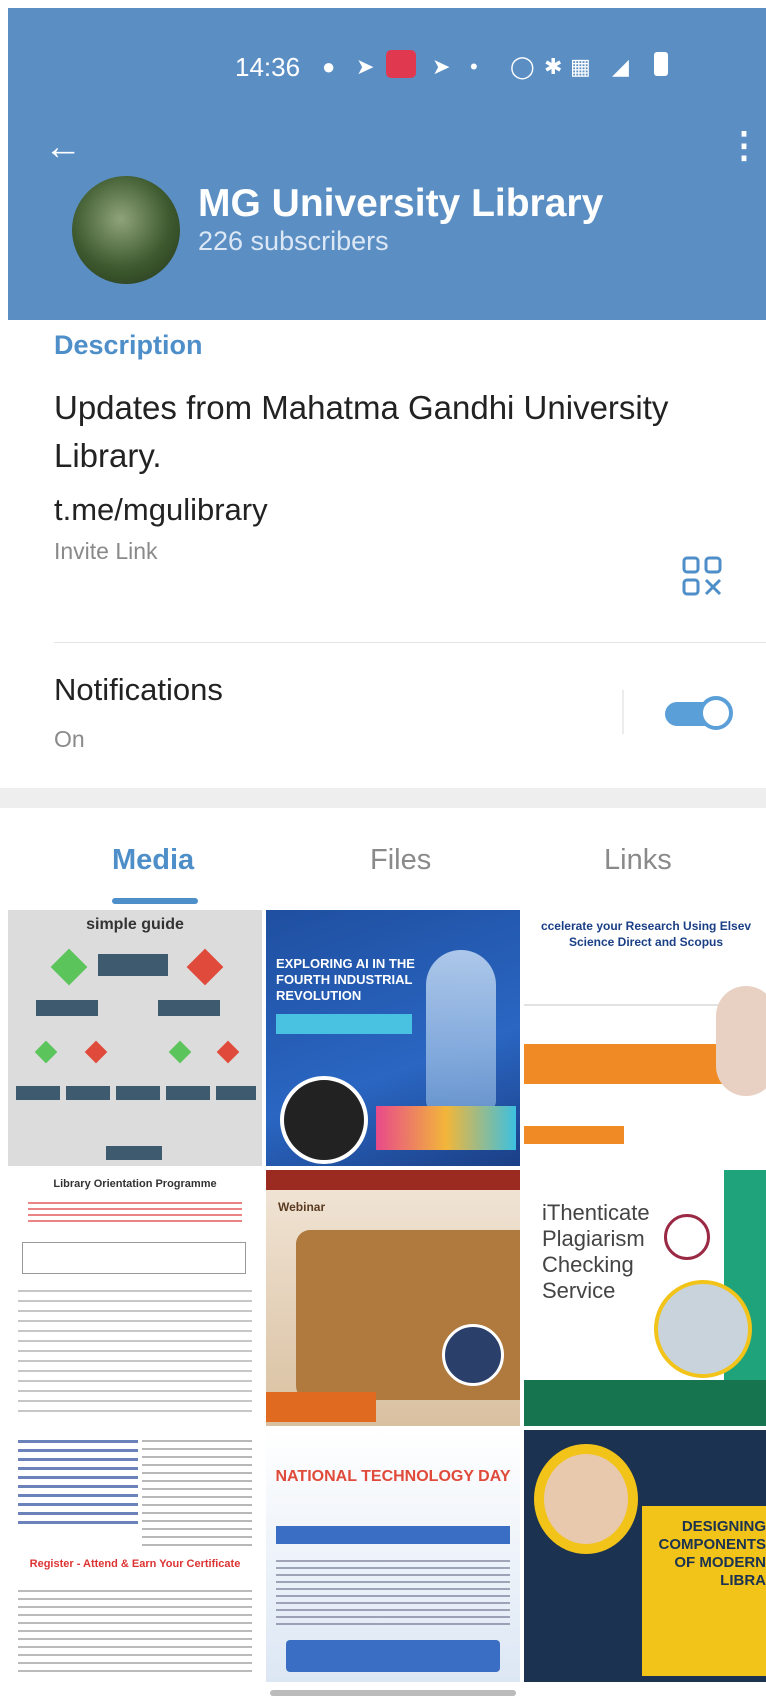  I want to click on tab-files: Files, so click(400, 860).